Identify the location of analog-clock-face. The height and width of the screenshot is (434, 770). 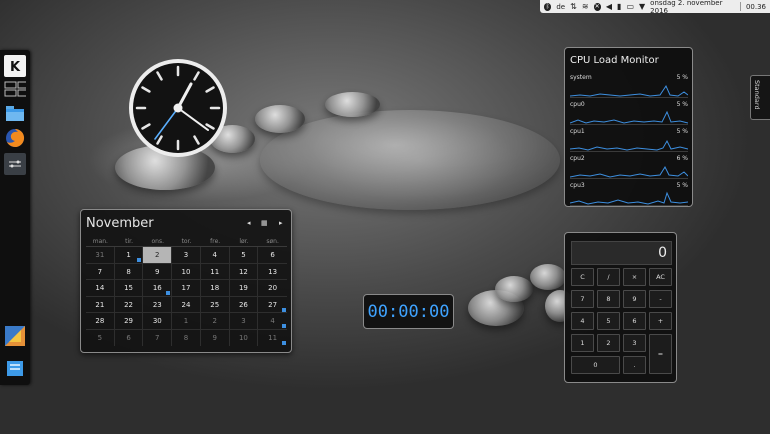
(178, 108).